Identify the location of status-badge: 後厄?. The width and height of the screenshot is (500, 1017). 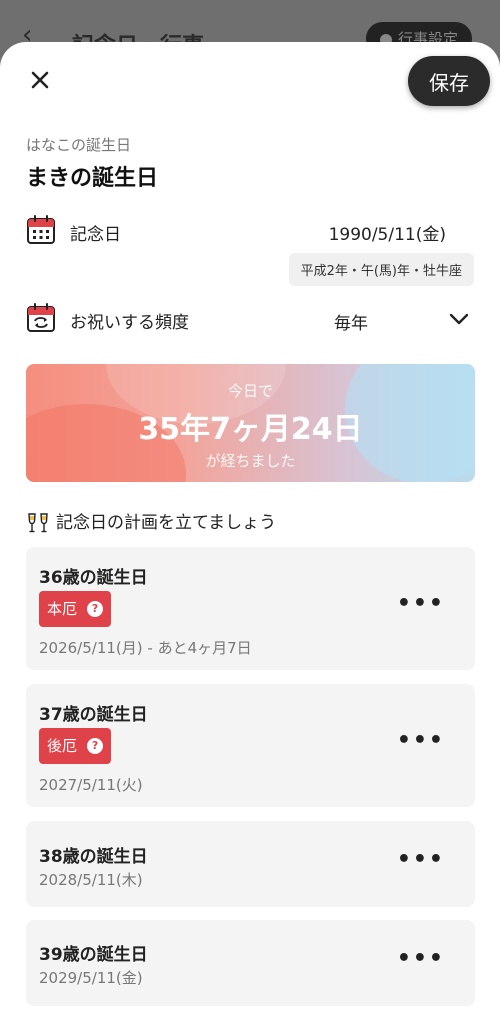
(75, 746).